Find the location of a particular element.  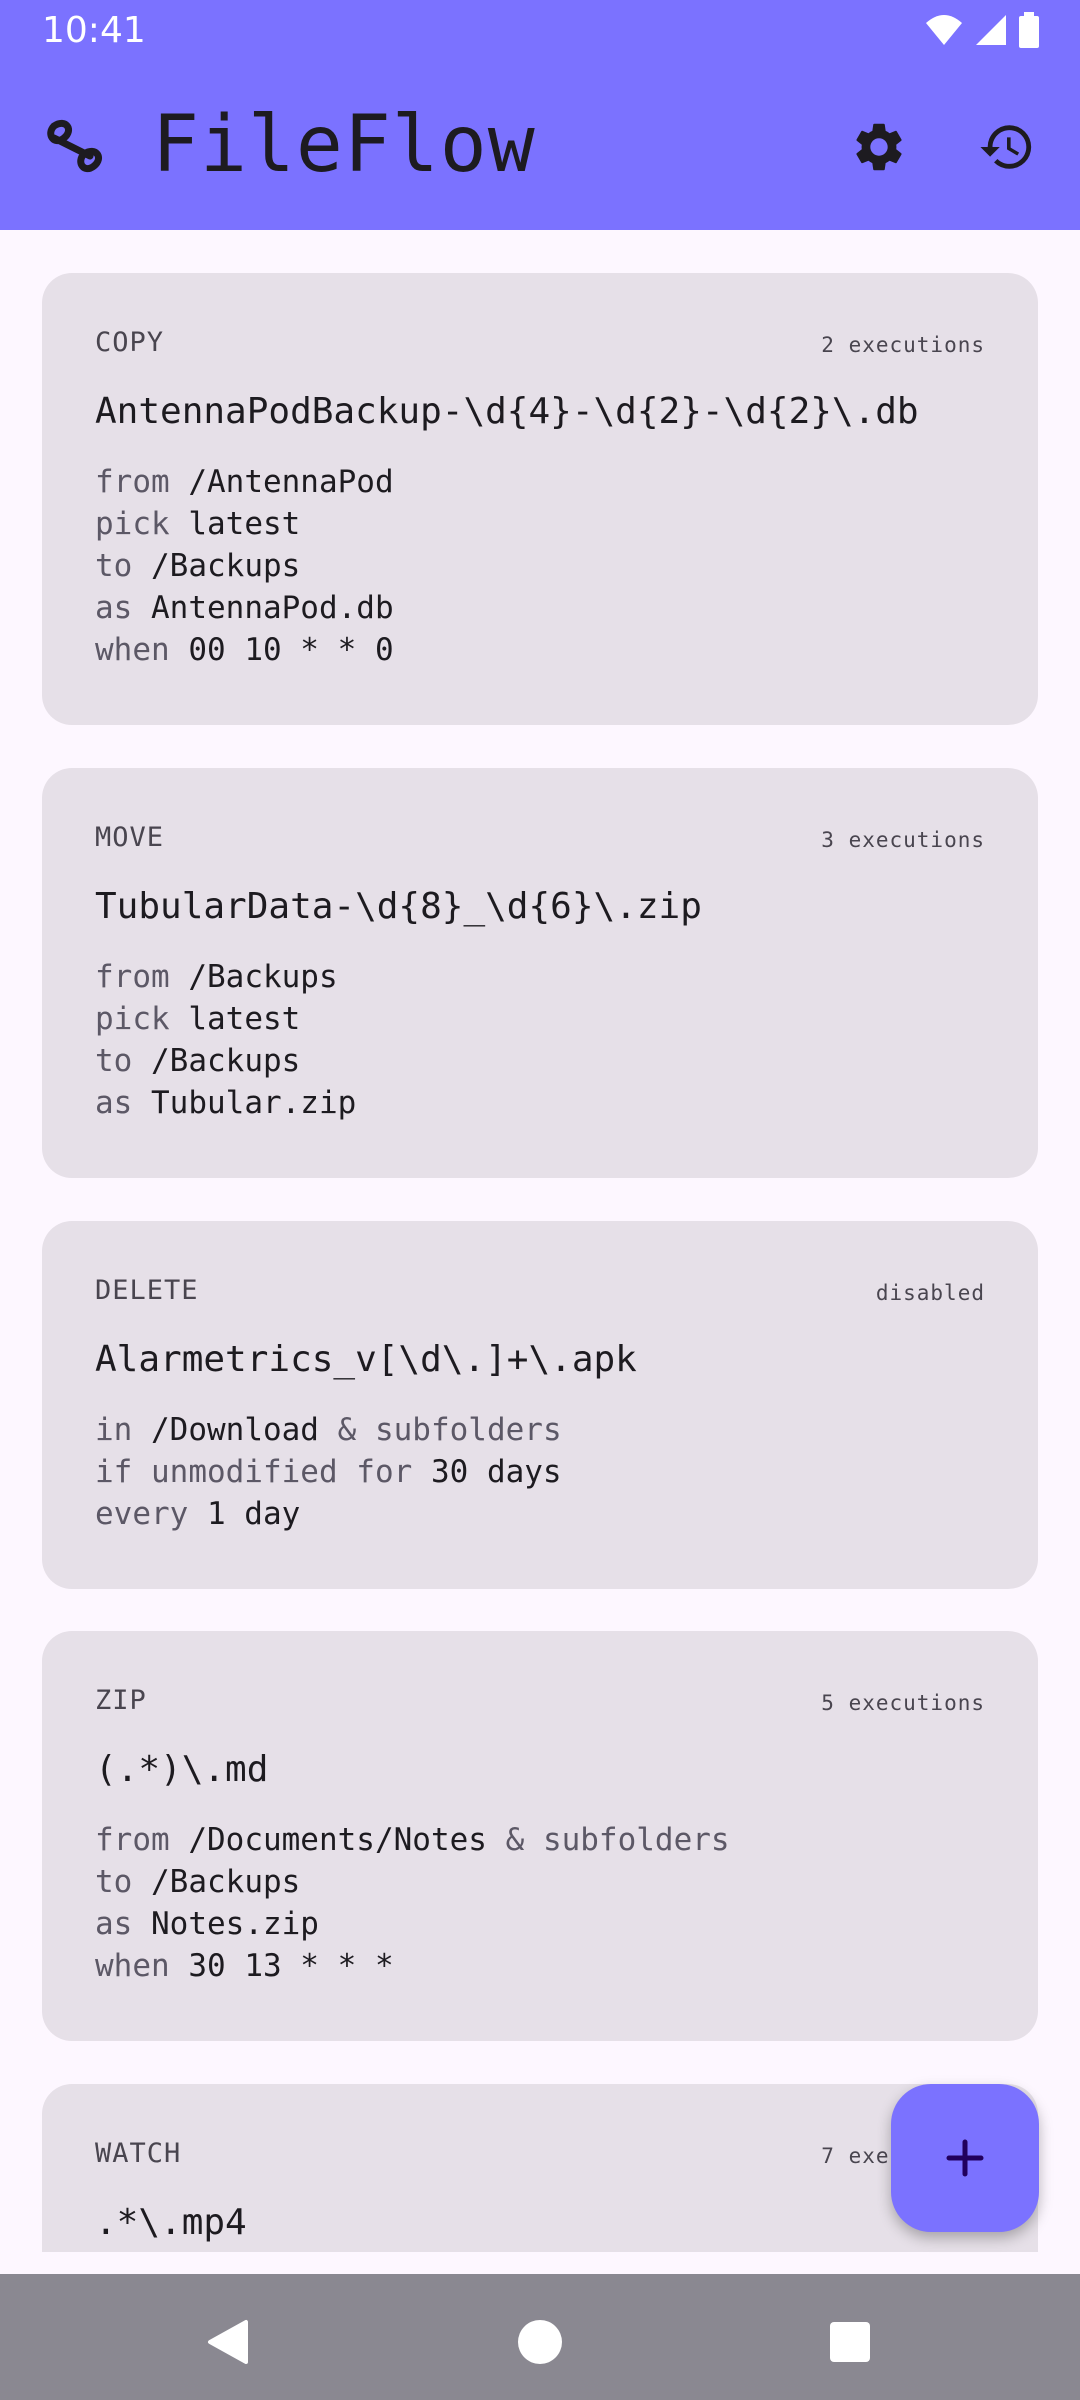

rule-value: 1 day is located at coordinates (253, 1514).